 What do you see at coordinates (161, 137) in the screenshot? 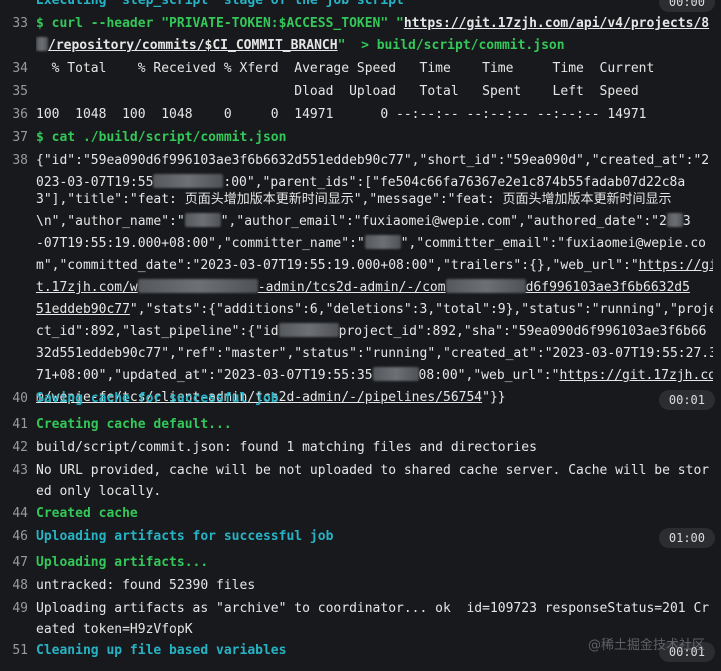
I see `log-text: $ cat ./build/script/commit.json` at bounding box center [161, 137].